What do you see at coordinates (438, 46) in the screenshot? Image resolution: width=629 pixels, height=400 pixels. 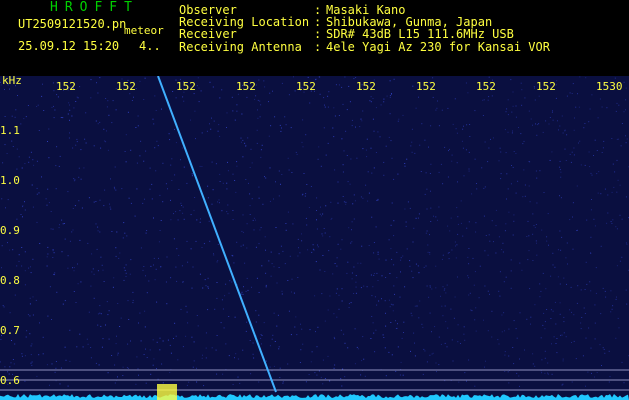 I see `antenna-value: 4ele Yagi Az 230 for Kansai VOR` at bounding box center [438, 46].